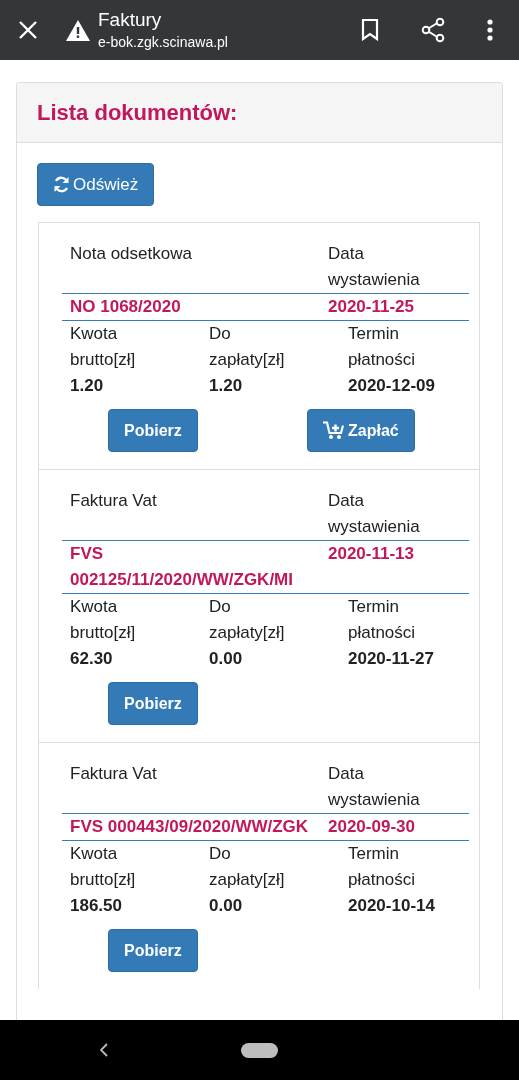  What do you see at coordinates (371, 307) in the screenshot?
I see `issue-date: 2020-11-25` at bounding box center [371, 307].